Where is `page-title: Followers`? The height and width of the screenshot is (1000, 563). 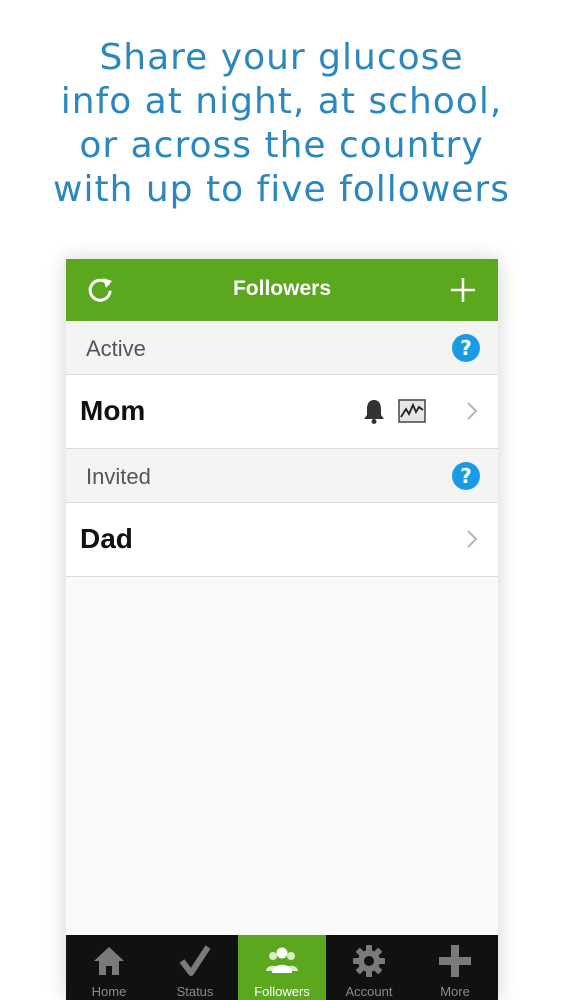
page-title: Followers is located at coordinates (282, 288).